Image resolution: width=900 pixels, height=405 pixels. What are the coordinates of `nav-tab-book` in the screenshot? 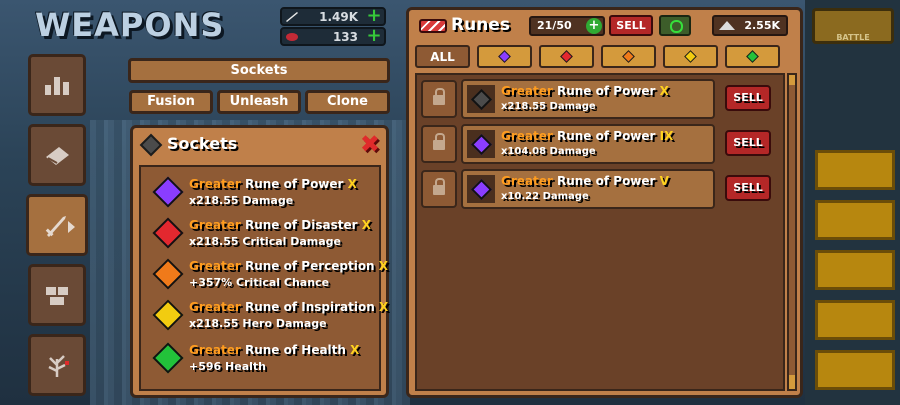 It's located at (57, 155).